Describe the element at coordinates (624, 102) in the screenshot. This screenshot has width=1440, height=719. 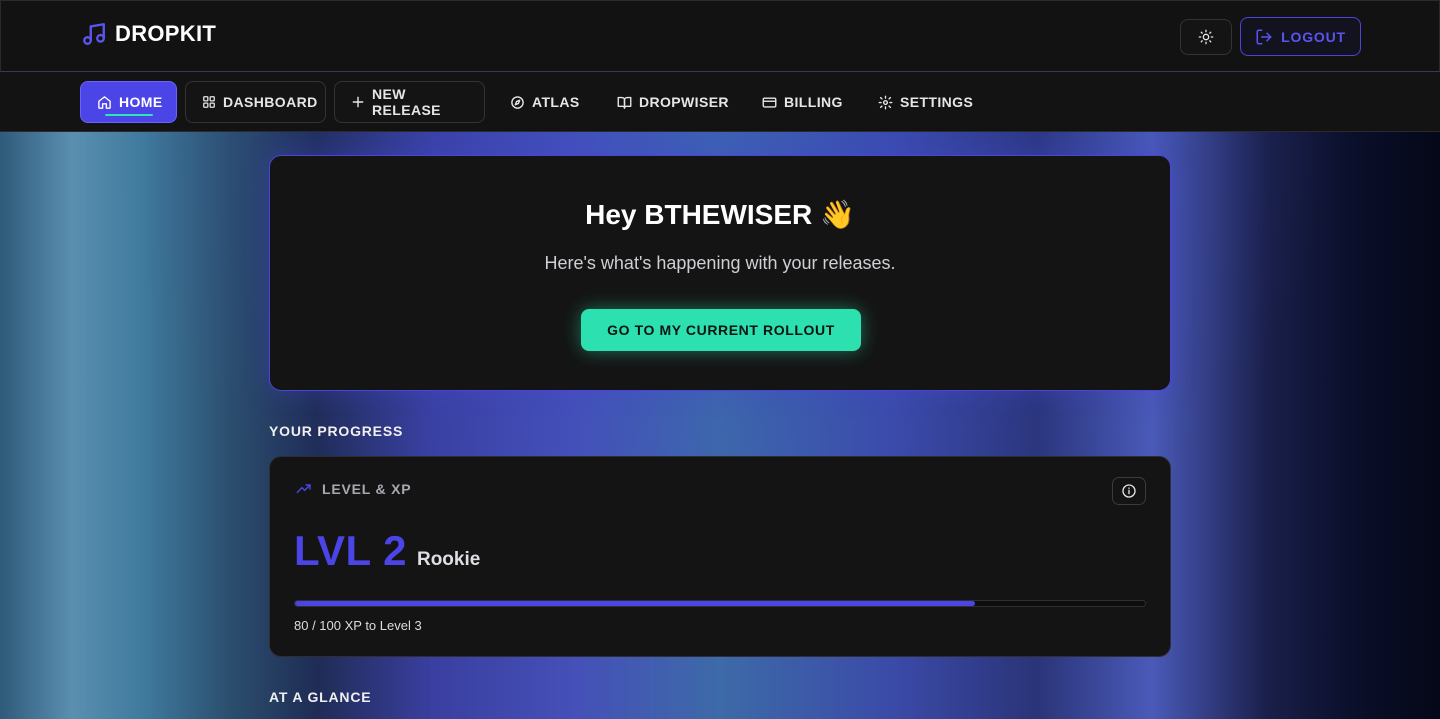
I see `book-icon` at that location.